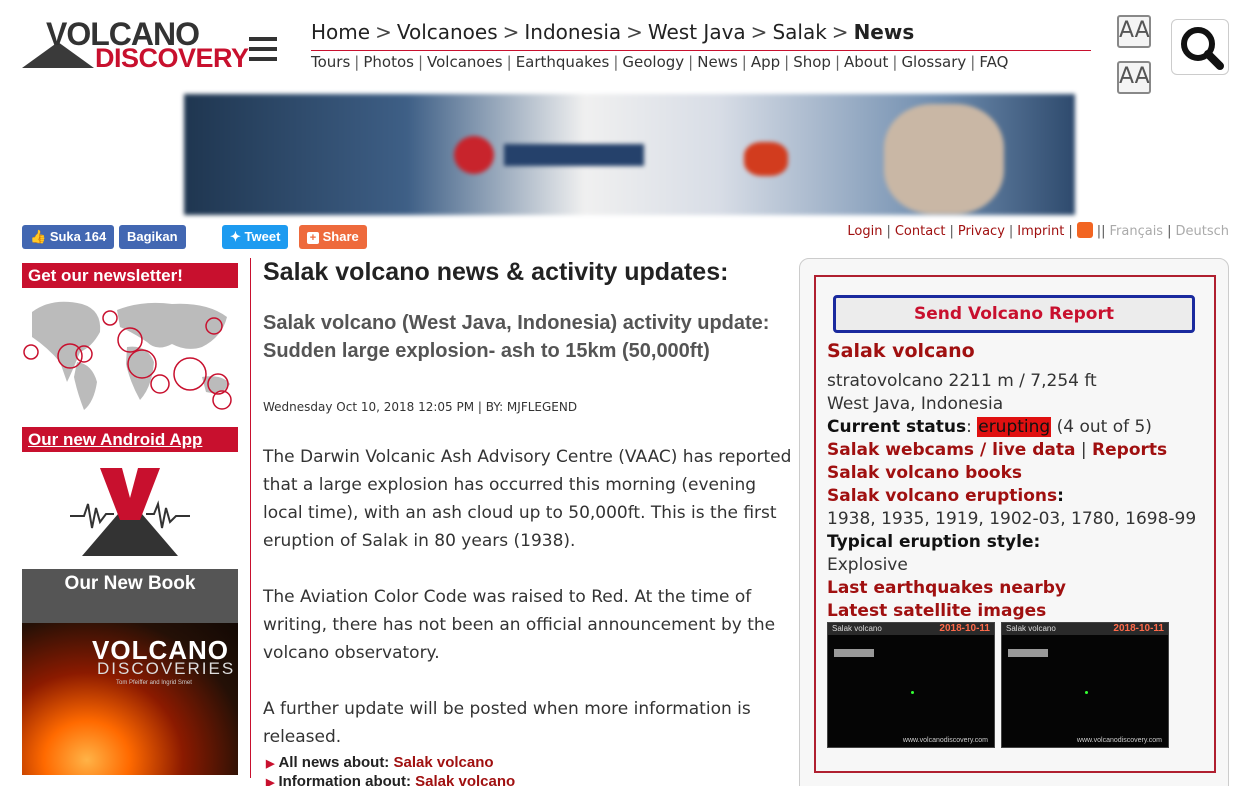 This screenshot has height=786, width=1250. Describe the element at coordinates (866, 62) in the screenshot. I see `nav-about: About` at that location.